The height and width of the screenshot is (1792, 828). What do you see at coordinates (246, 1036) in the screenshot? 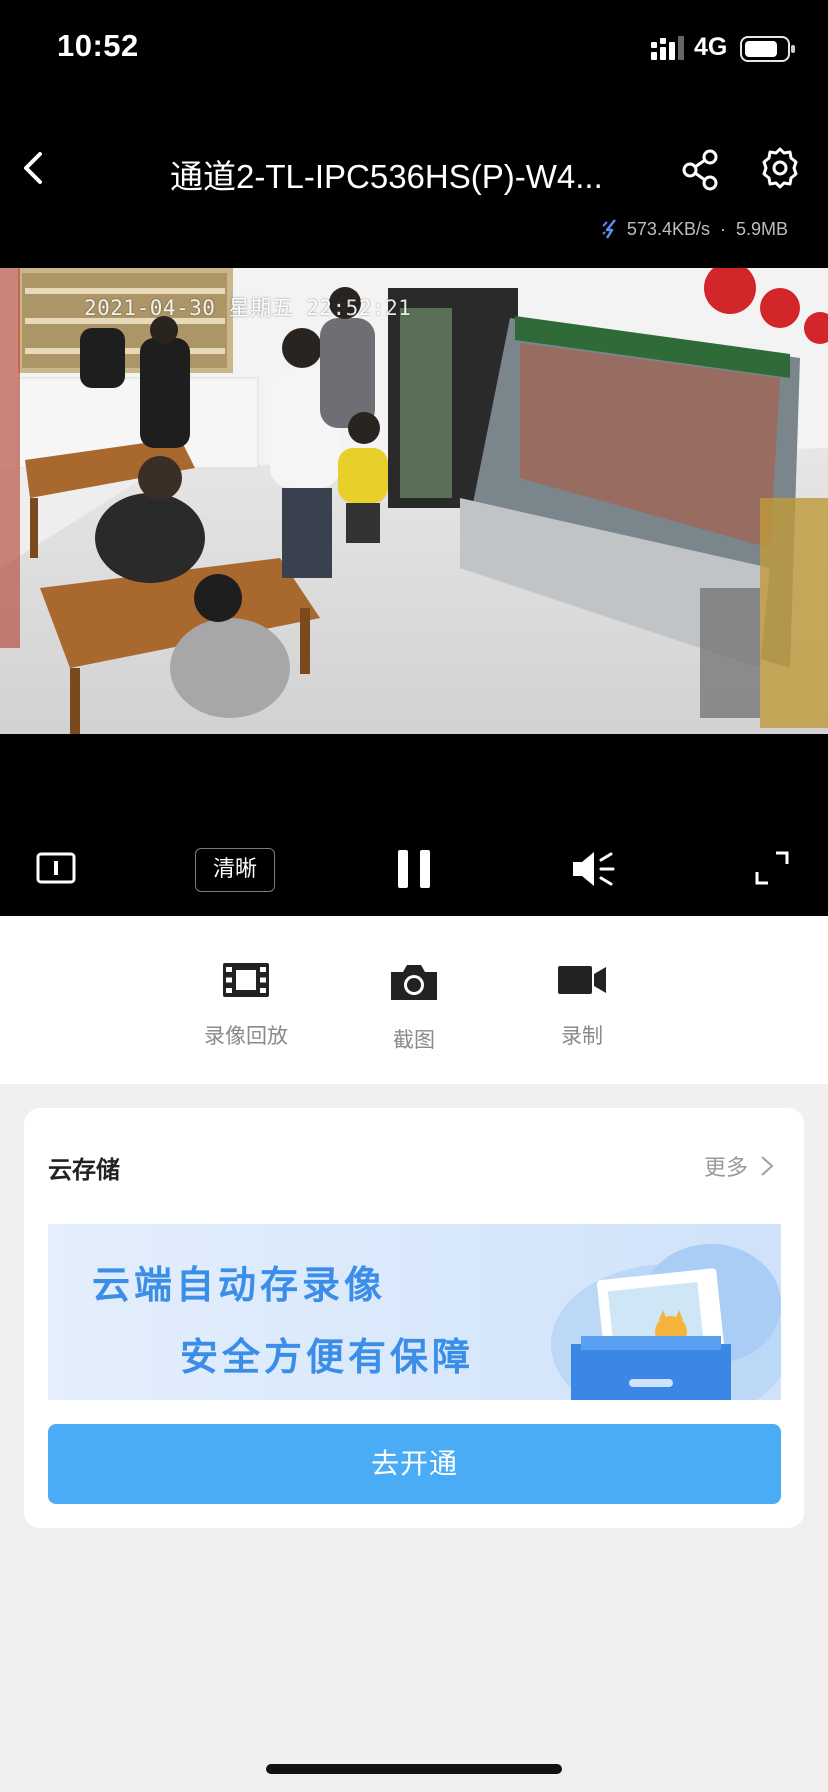
I see `playback-label: 录像回放` at bounding box center [246, 1036].